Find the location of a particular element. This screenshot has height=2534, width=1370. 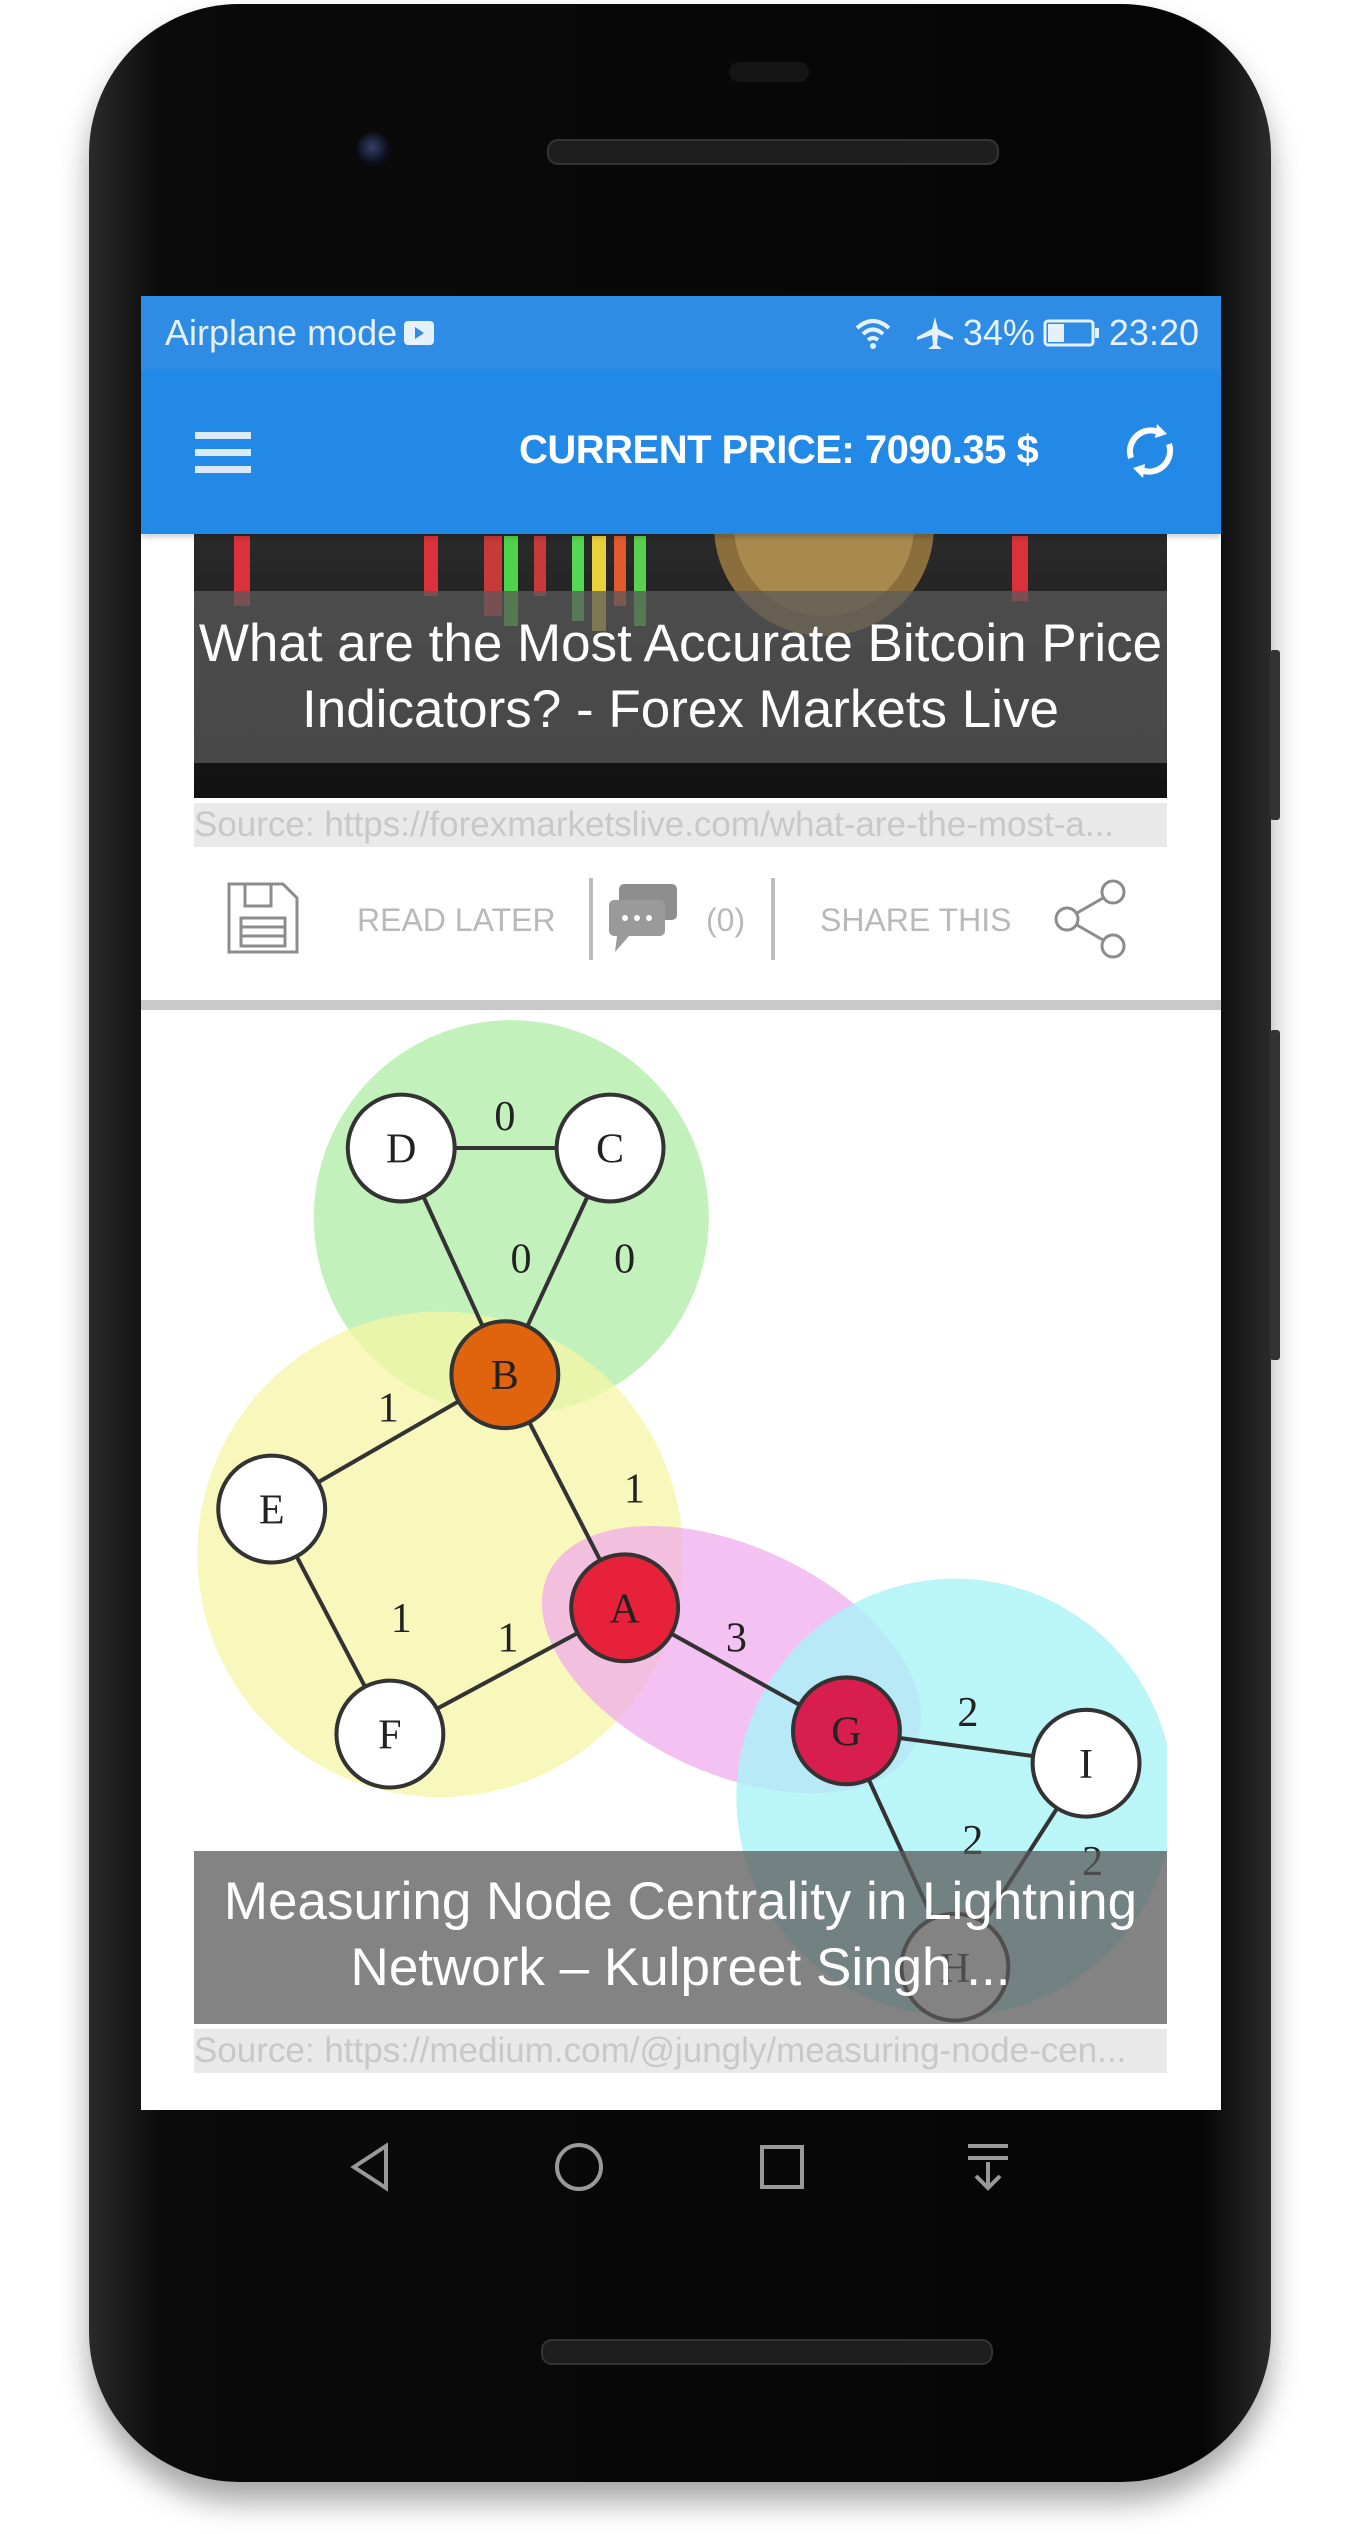

share-icon is located at coordinates (1091, 919).